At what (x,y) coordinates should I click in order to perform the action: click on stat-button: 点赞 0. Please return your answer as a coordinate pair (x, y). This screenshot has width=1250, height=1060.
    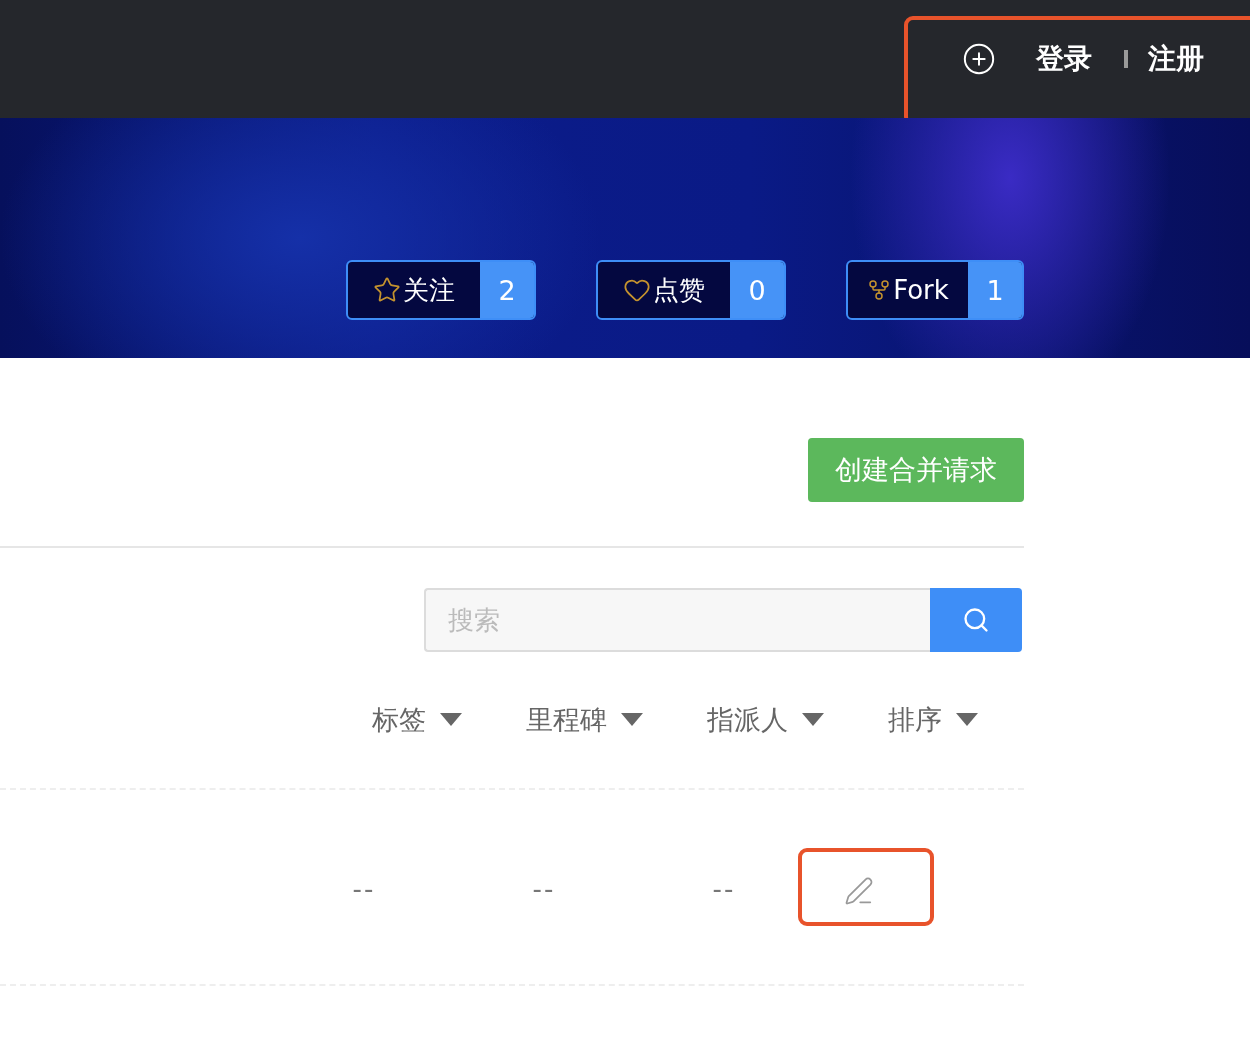
    Looking at the image, I should click on (691, 290).